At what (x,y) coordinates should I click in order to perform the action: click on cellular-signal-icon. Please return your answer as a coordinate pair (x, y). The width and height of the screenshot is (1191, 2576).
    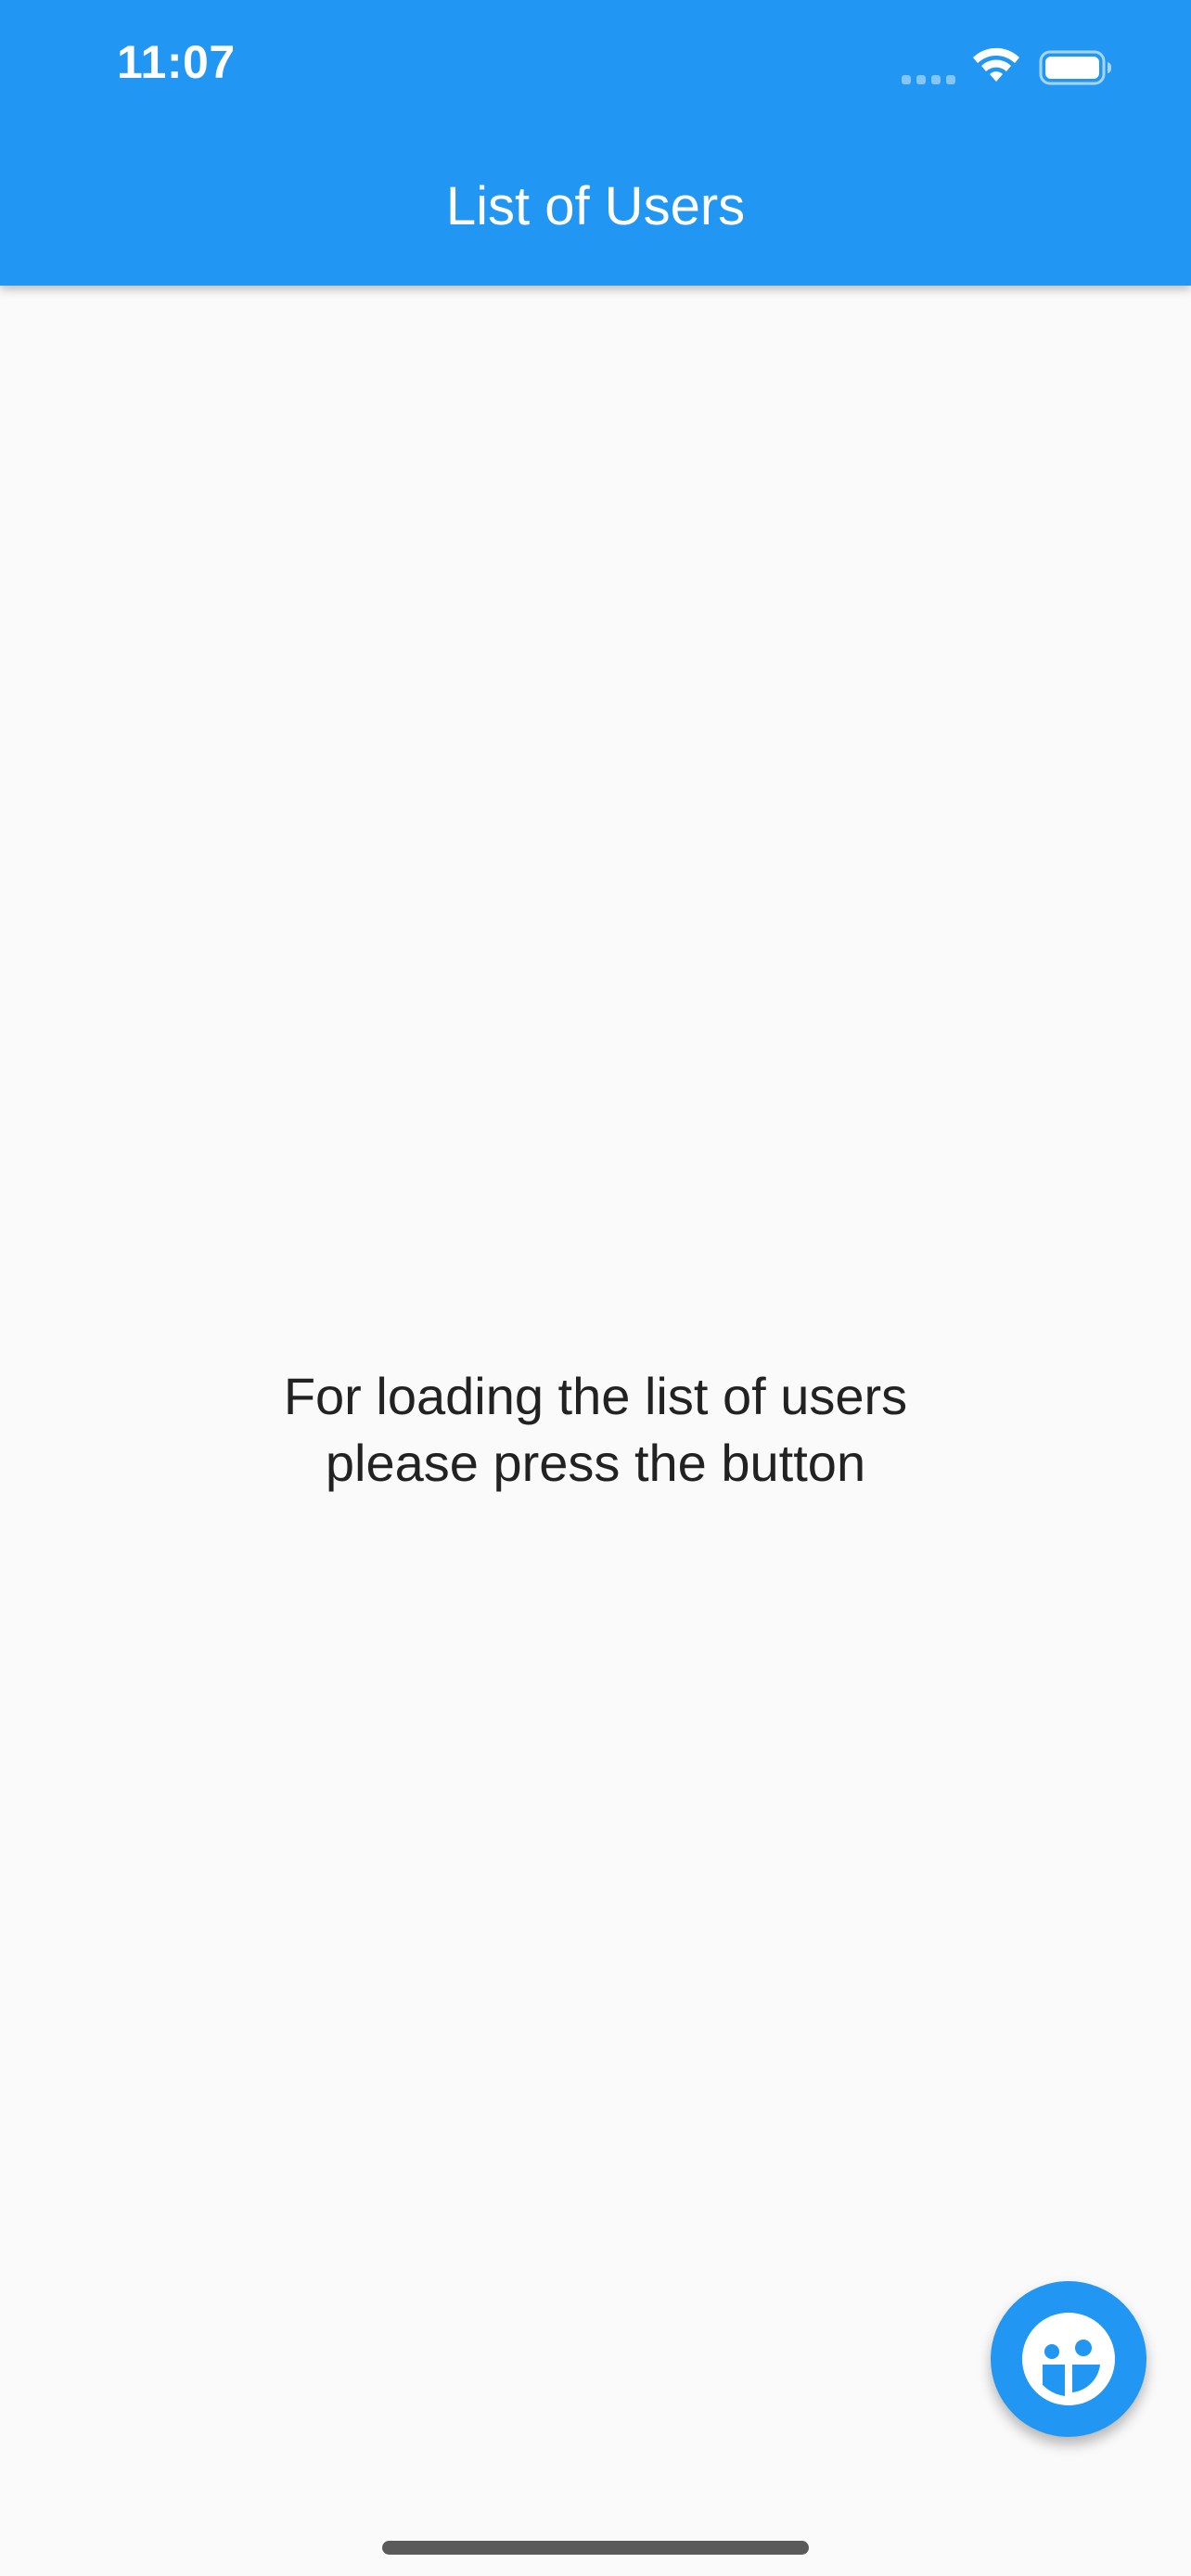
    Looking at the image, I should click on (929, 79).